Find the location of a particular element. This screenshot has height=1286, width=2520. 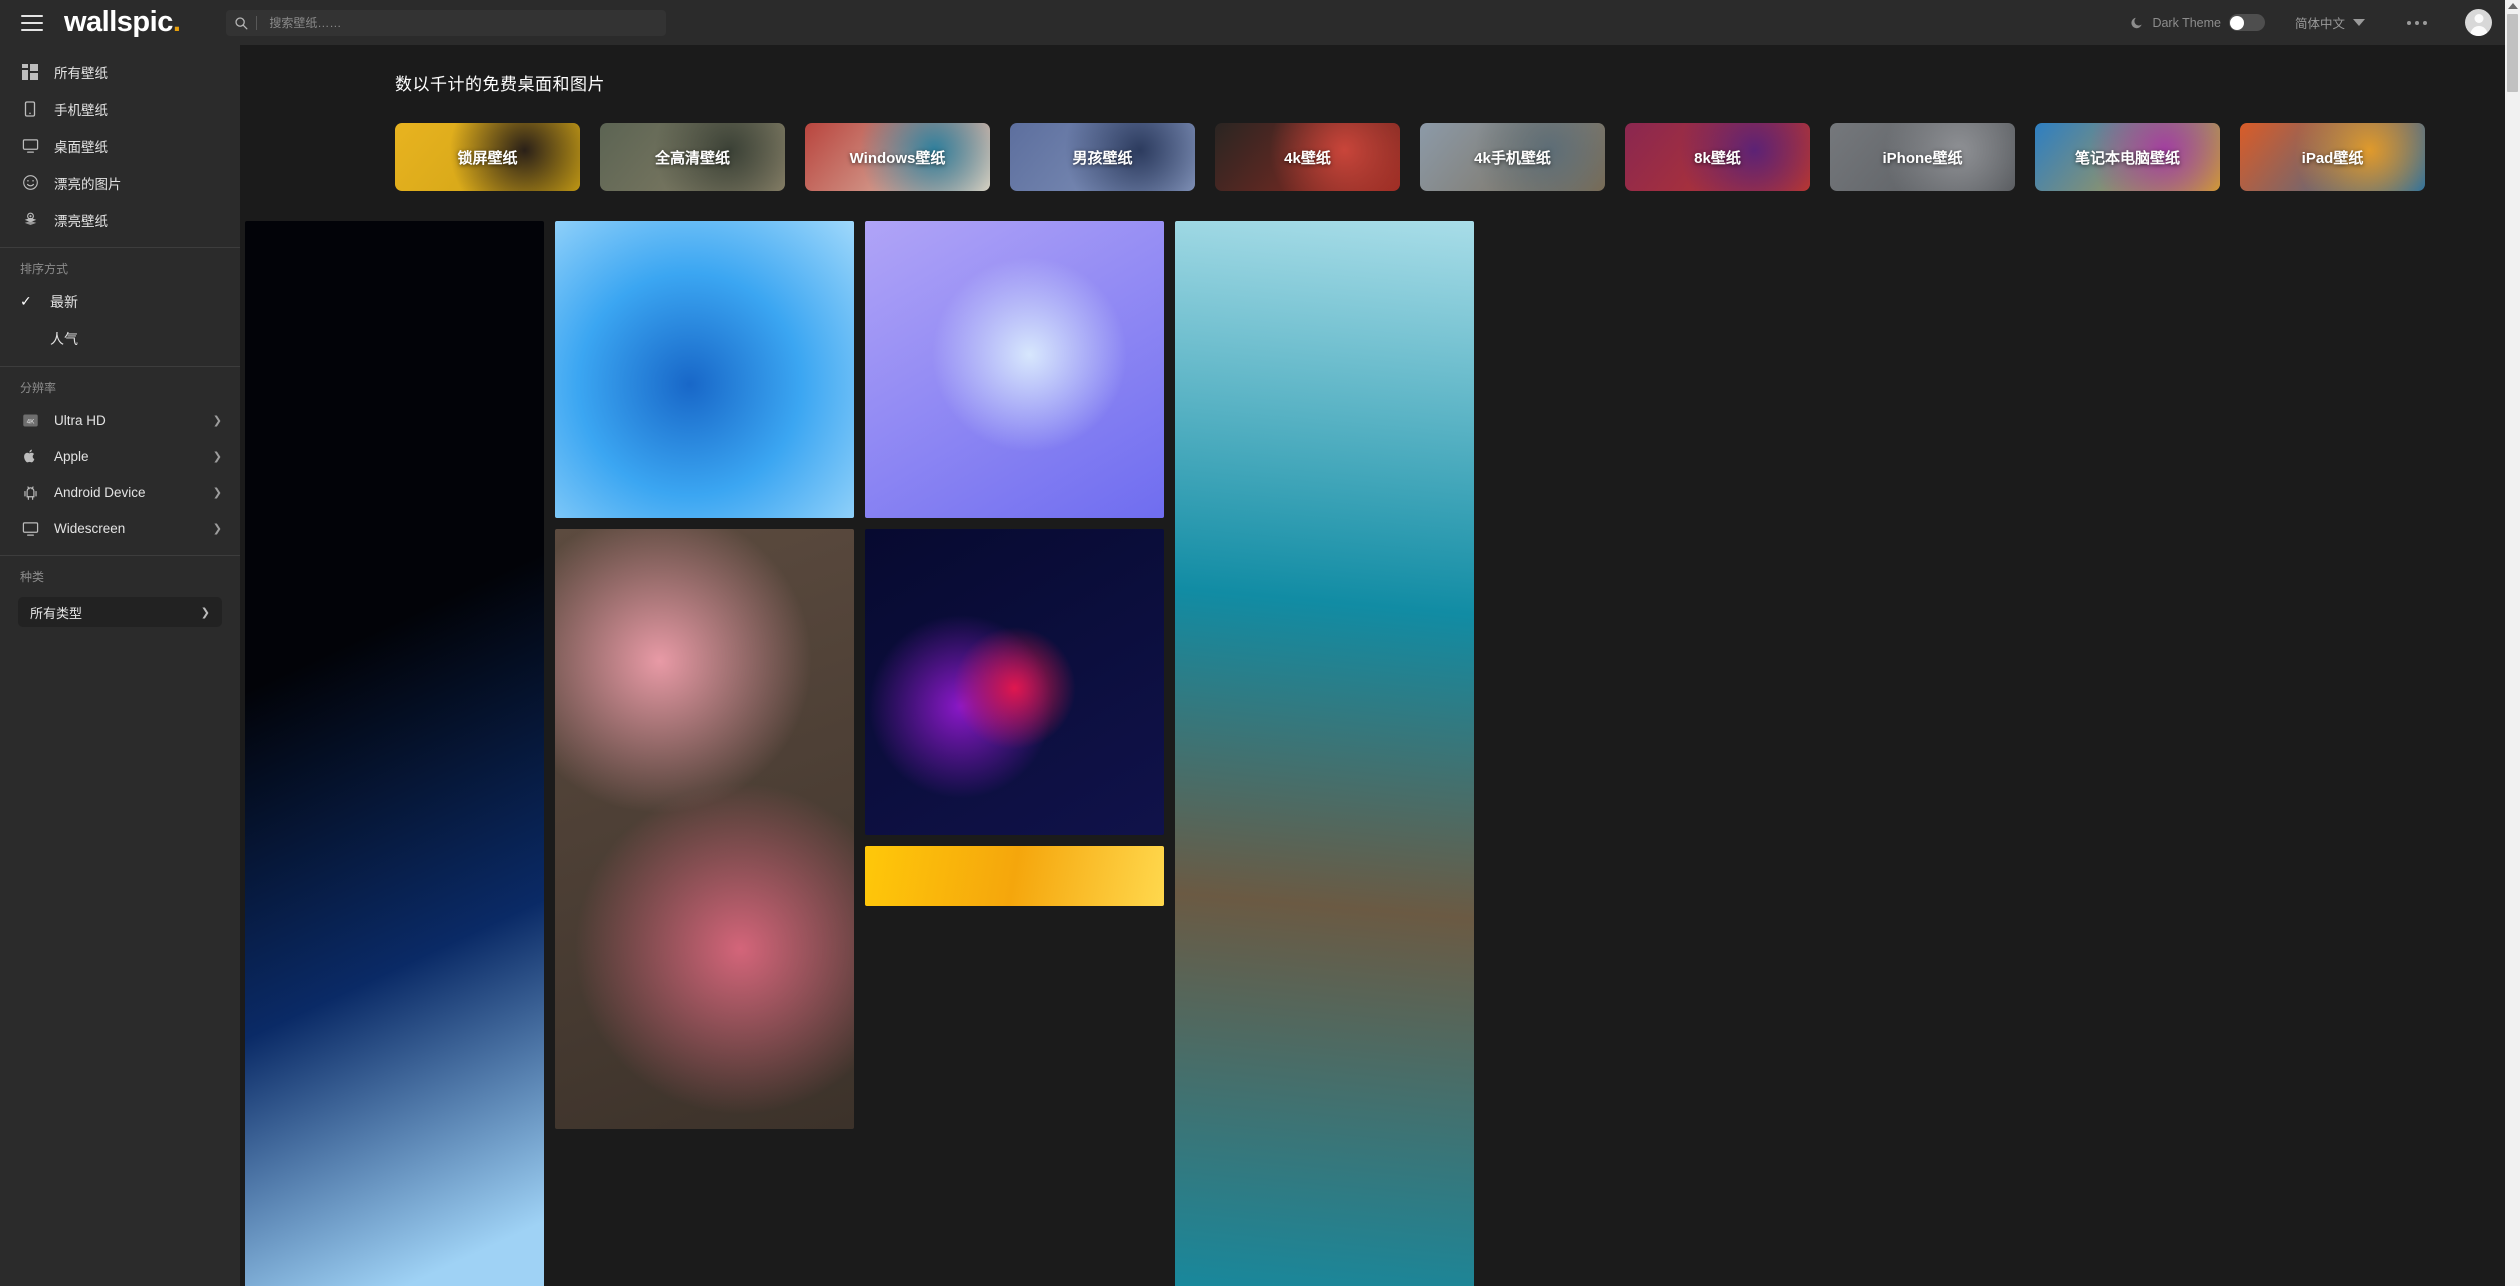

crystal-cube-wallpaper is located at coordinates (394, 753).